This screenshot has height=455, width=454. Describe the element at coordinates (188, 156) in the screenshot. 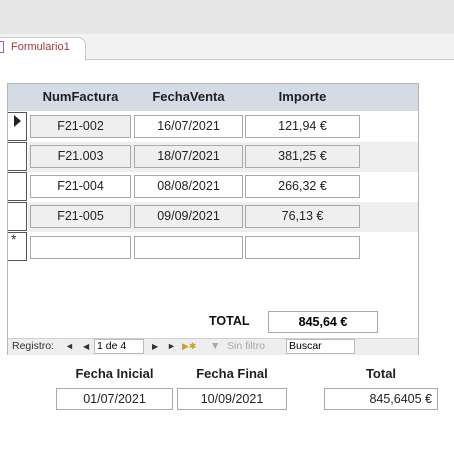

I see `fechaventa-field: 18/07/2021` at that location.